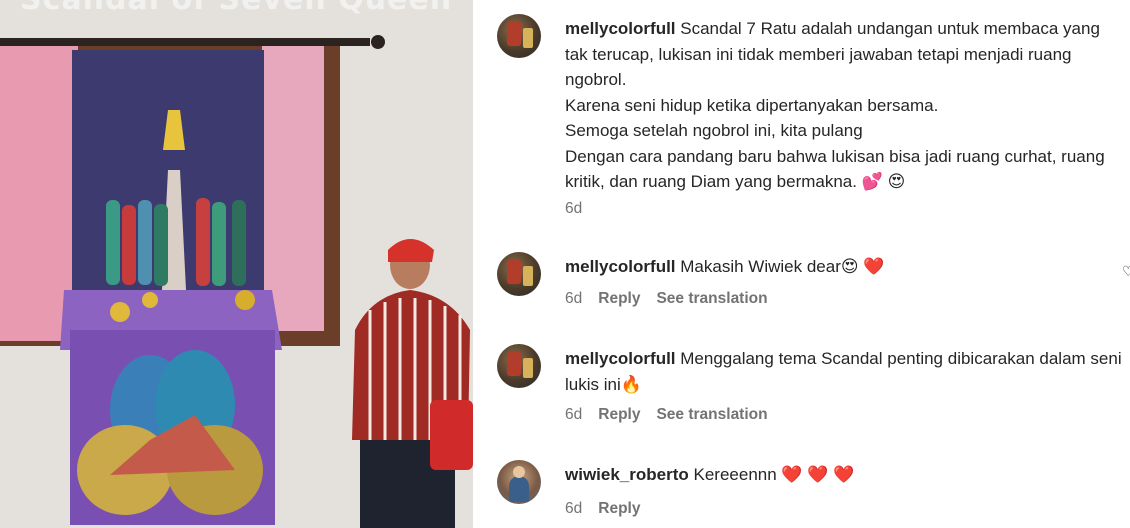 The width and height of the screenshot is (1130, 528). I want to click on heart-outline-icon: ♡, so click(1126, 271).